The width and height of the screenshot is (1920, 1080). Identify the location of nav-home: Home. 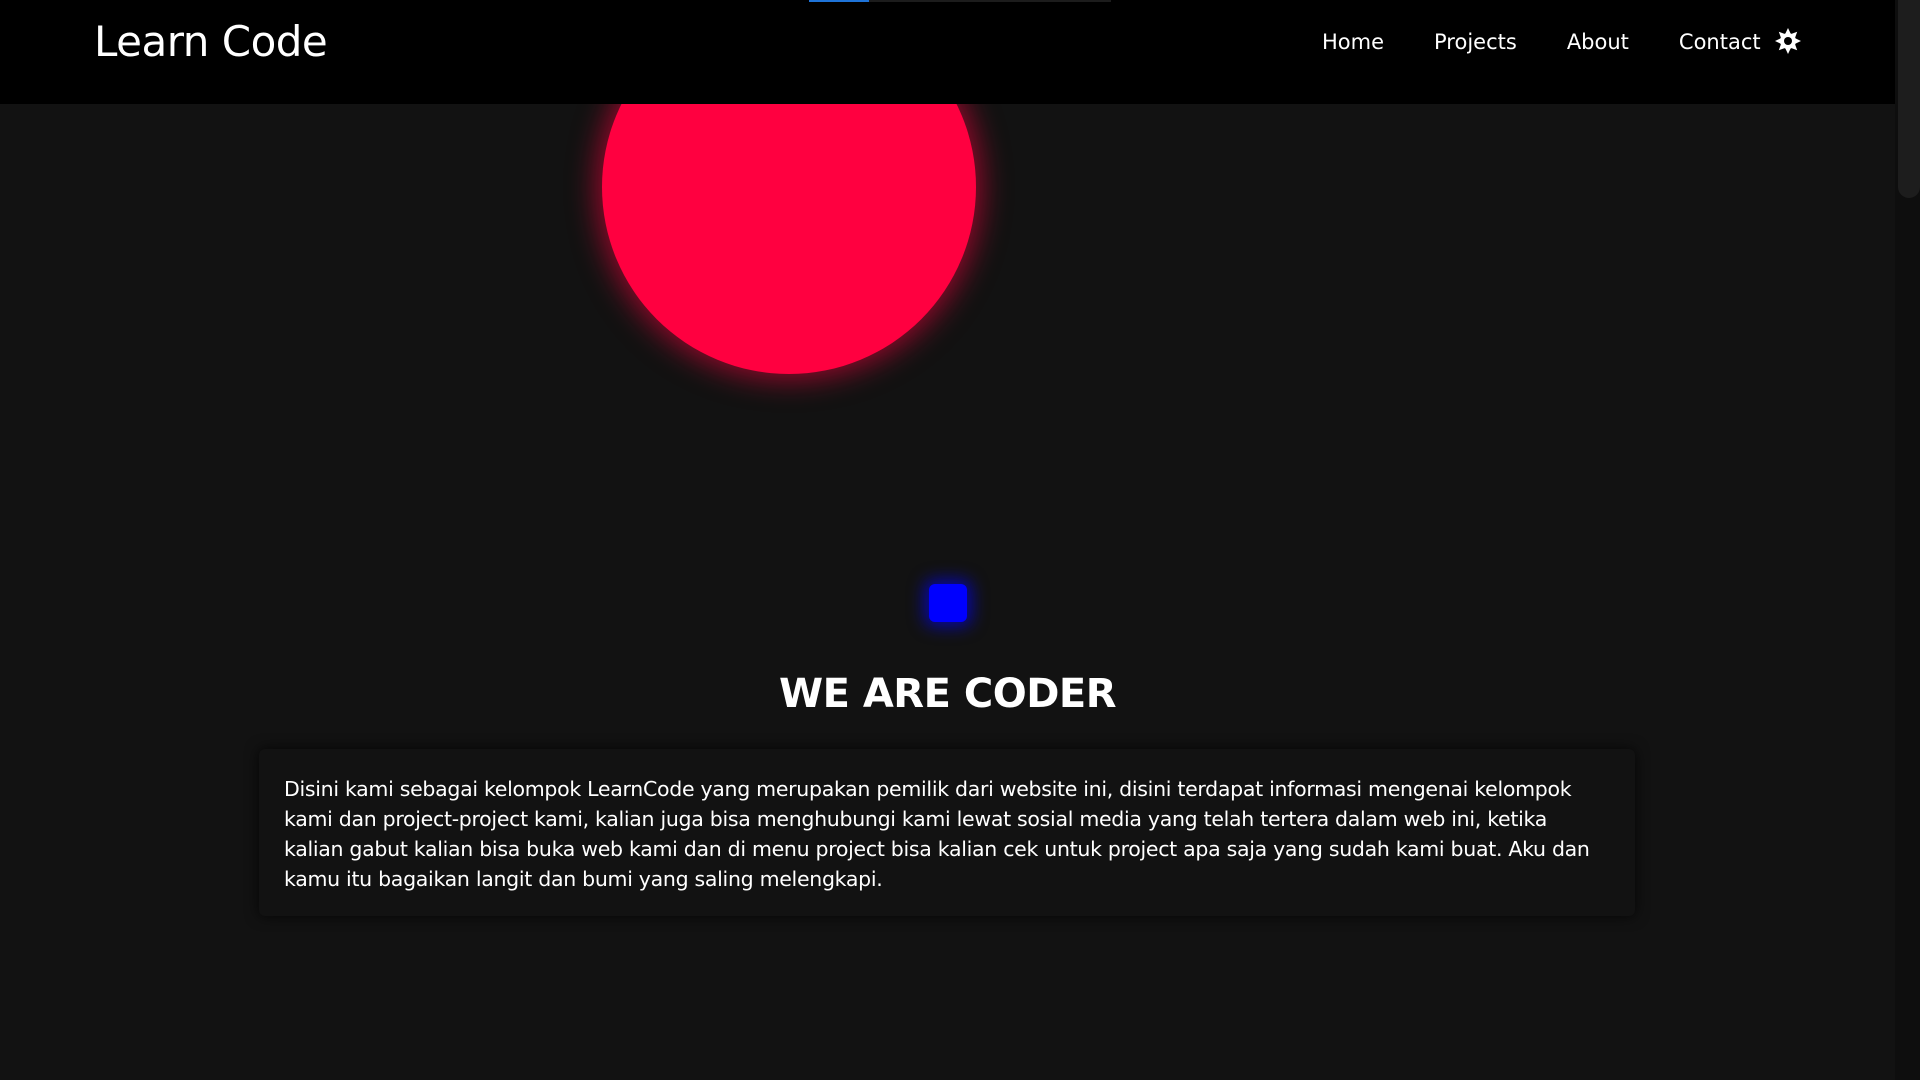
(1353, 42).